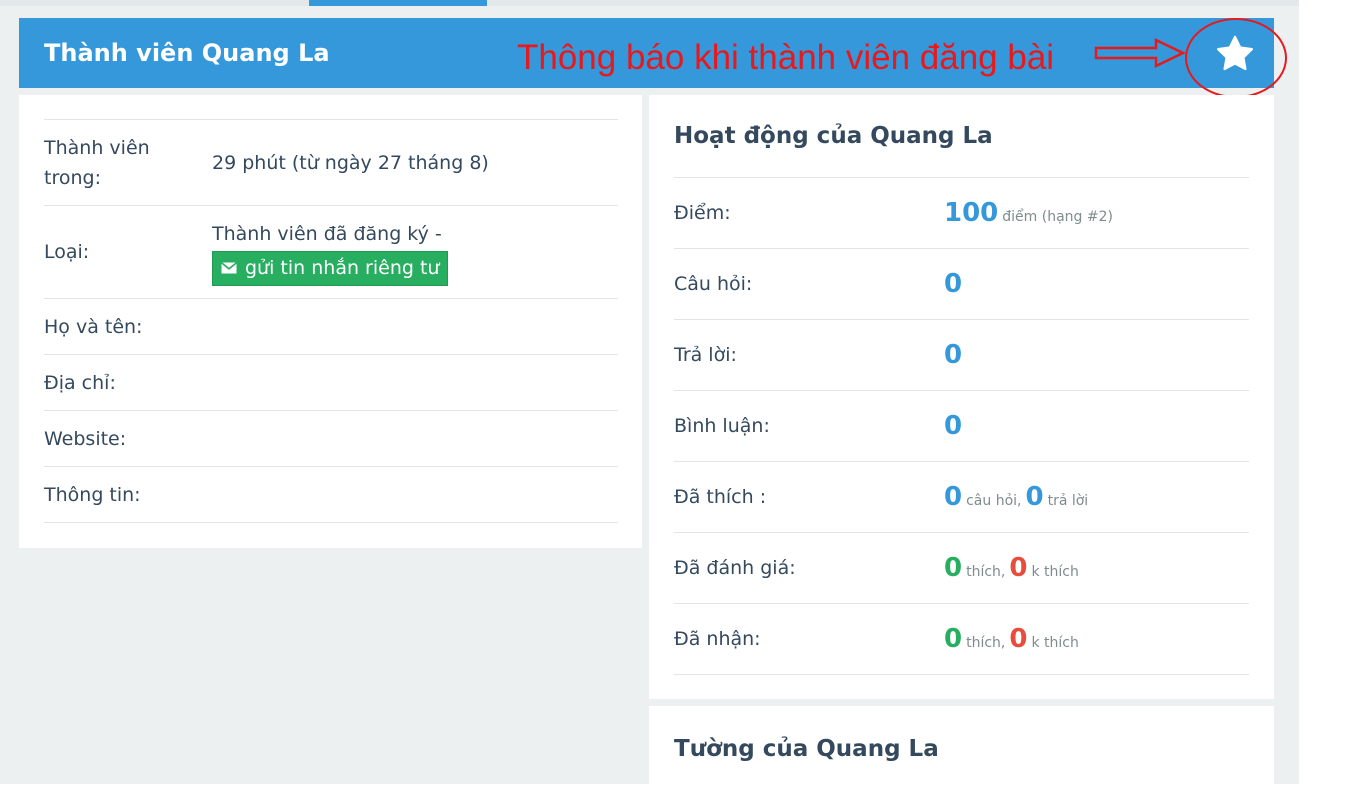  What do you see at coordinates (342, 268) in the screenshot?
I see `private-message-label: gửi tin nhắn riêng tư` at bounding box center [342, 268].